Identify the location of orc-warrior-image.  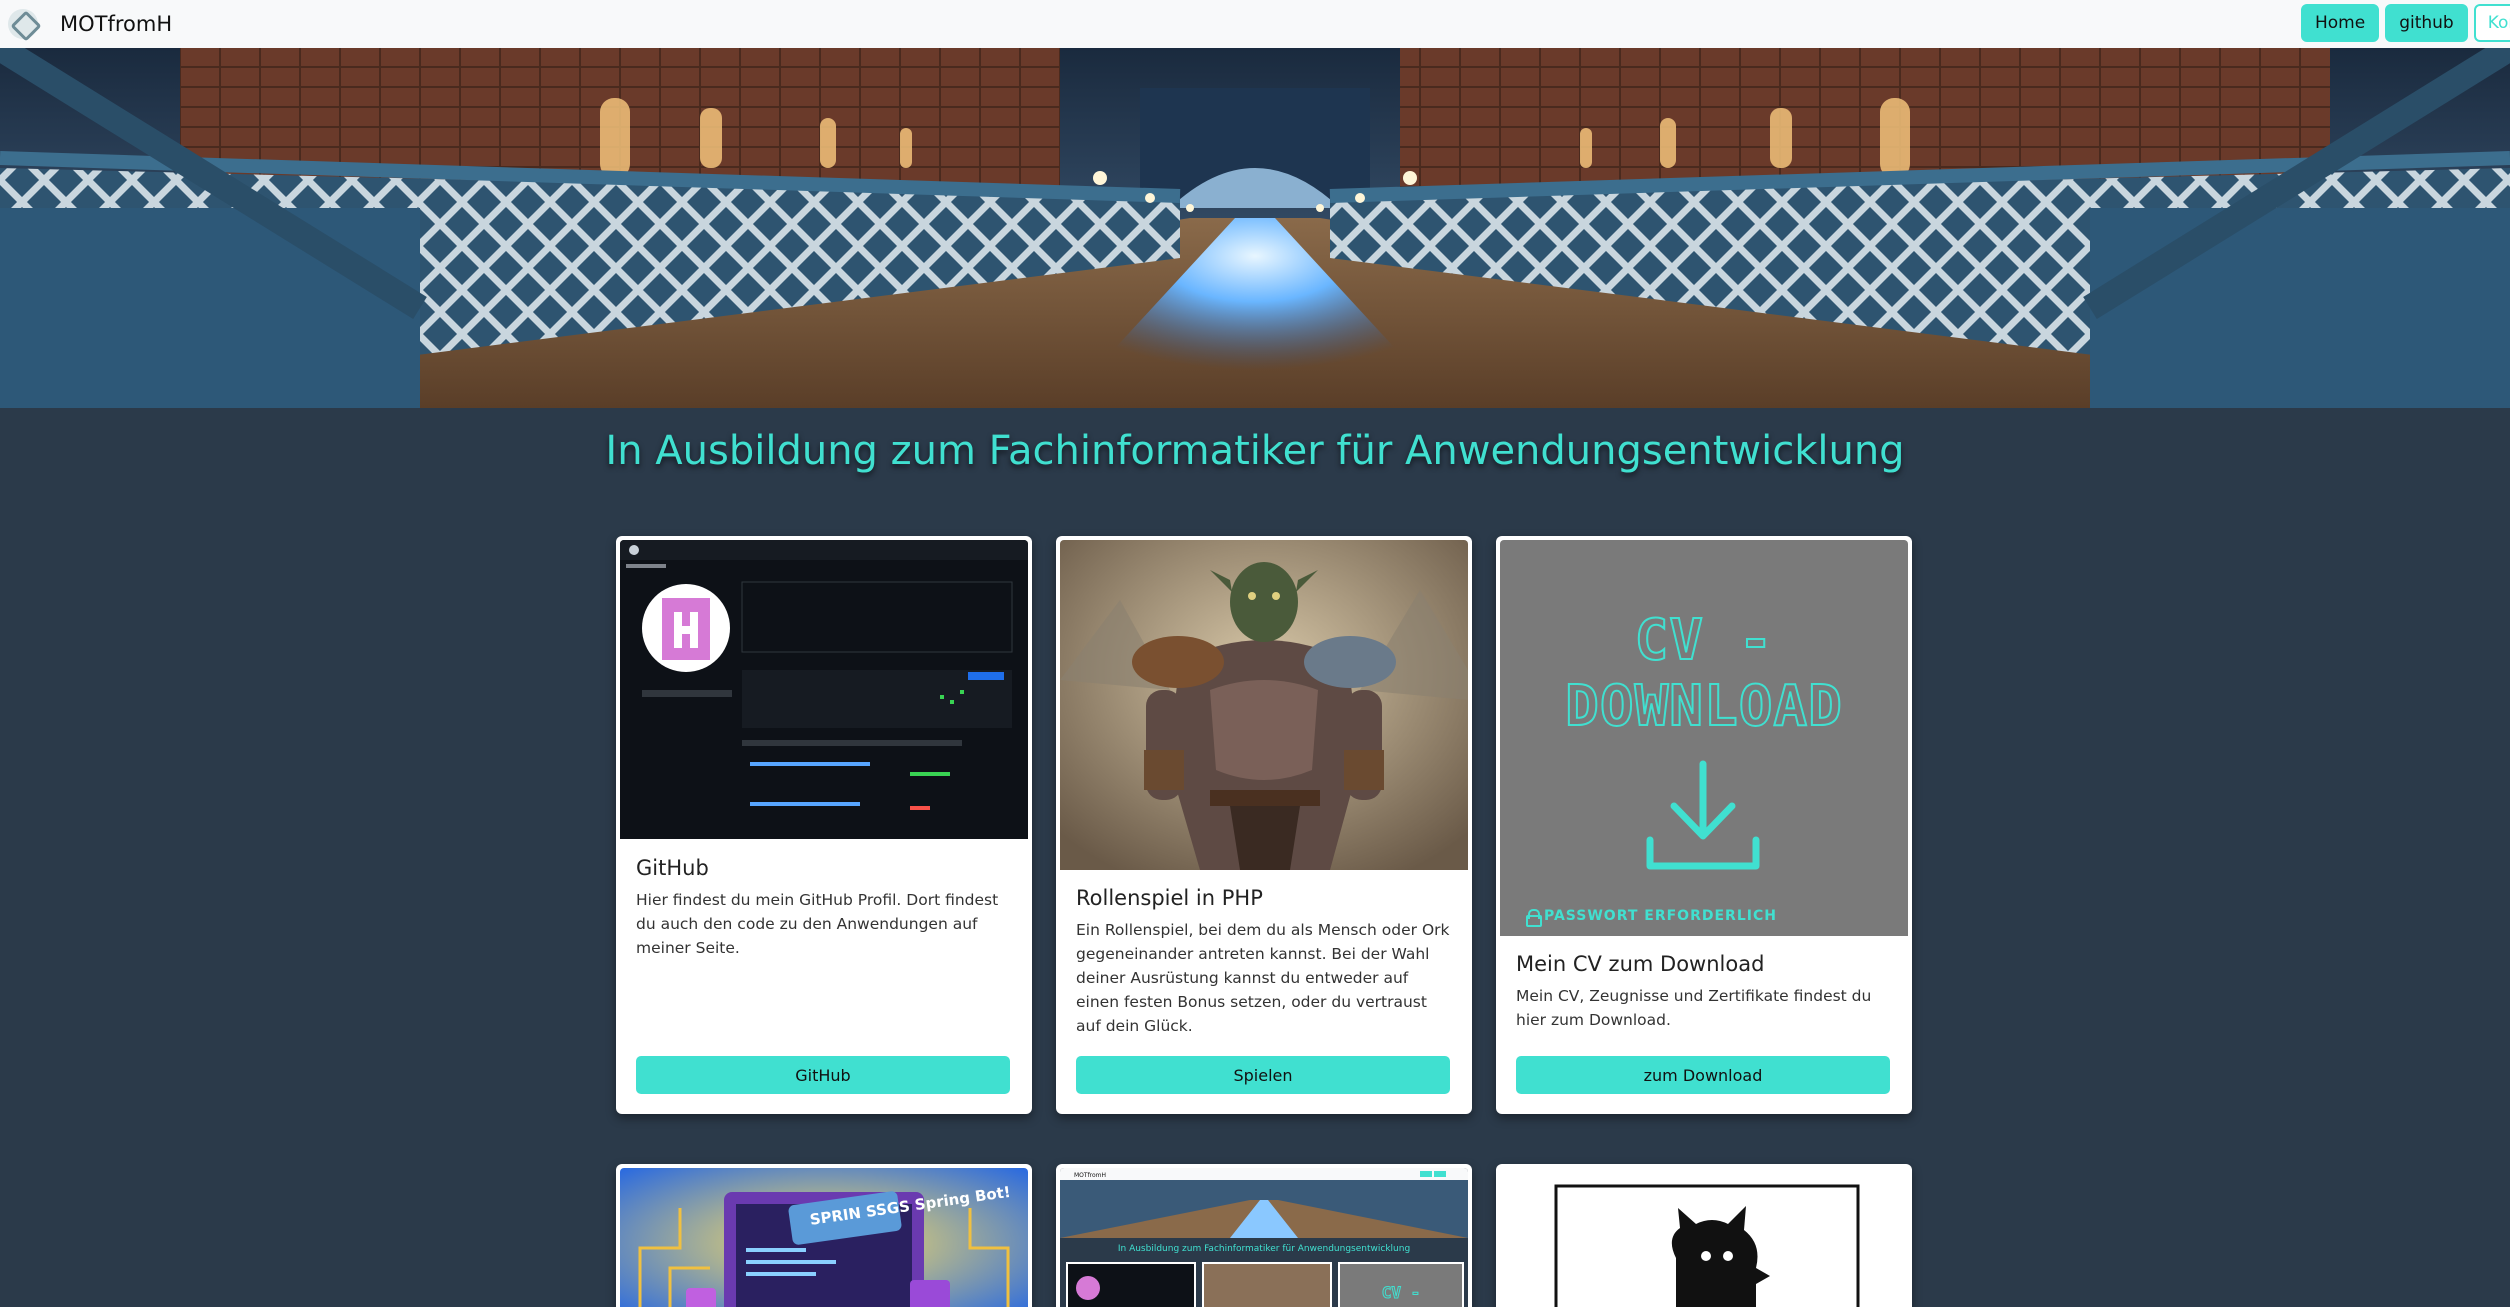
(1264, 705).